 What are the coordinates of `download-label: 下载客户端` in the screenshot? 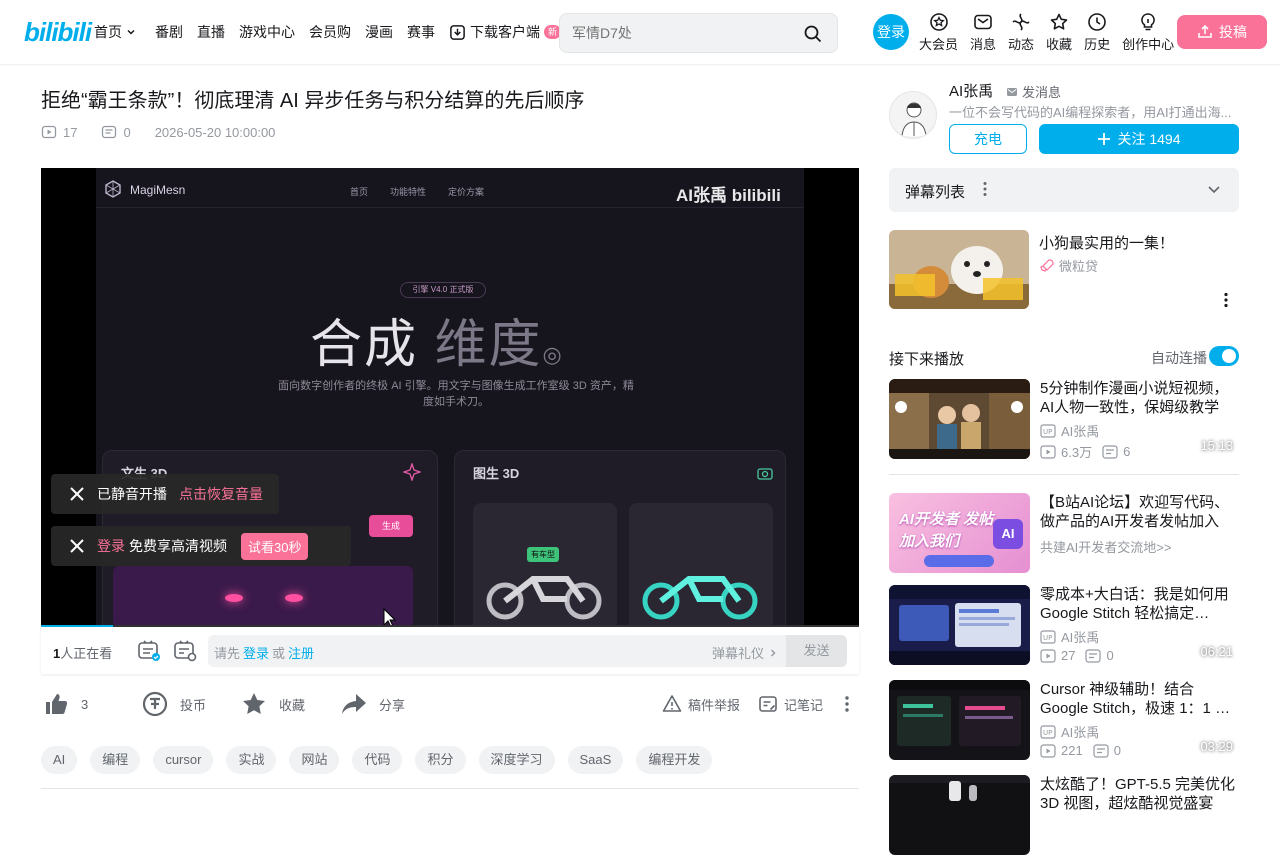 It's located at (505, 32).